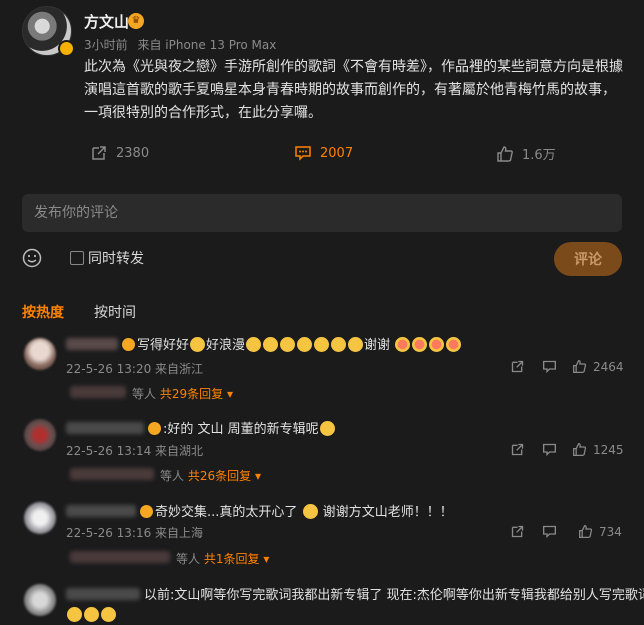 The width and height of the screenshot is (644, 625). What do you see at coordinates (106, 45) in the screenshot?
I see `post-time: 3小时前` at bounding box center [106, 45].